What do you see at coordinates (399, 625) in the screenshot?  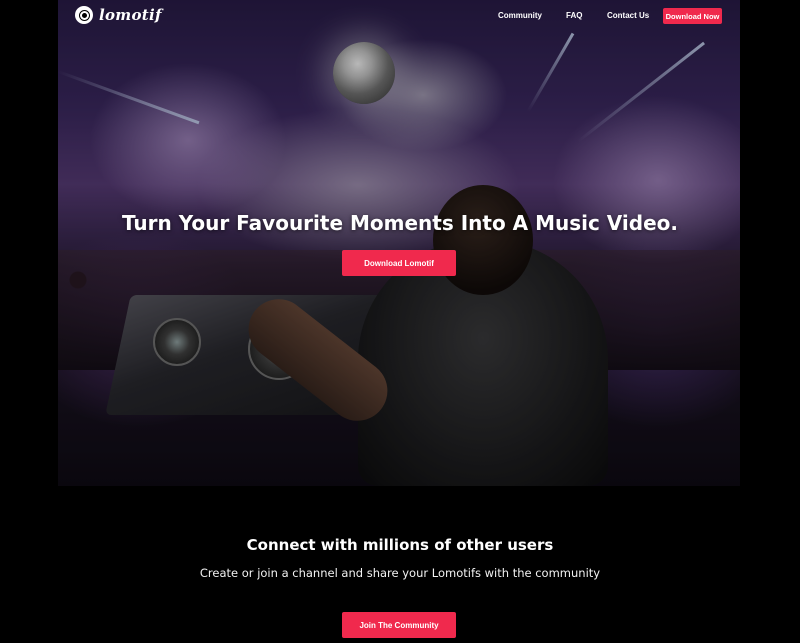 I see `join-community-button: Join The Community` at bounding box center [399, 625].